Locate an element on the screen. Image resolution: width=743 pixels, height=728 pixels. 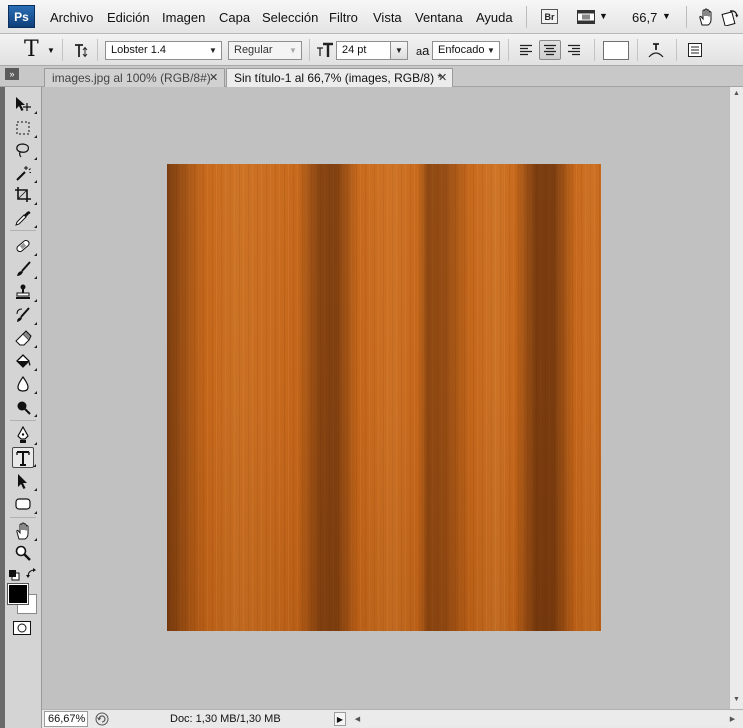
menu-capa: Capa is located at coordinates (234, 17).